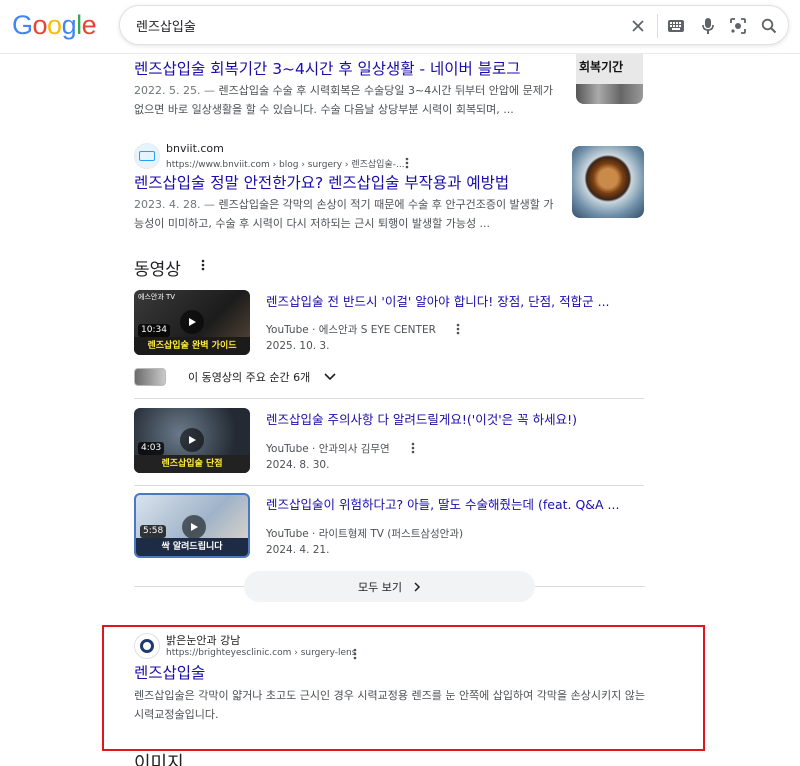 The image size is (800, 766). Describe the element at coordinates (738, 26) in the screenshot. I see `lens-icon` at that location.